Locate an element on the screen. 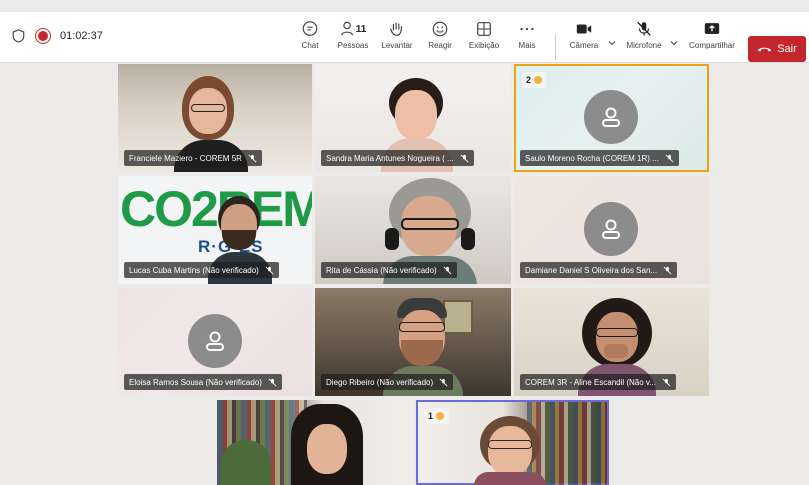 The width and height of the screenshot is (809, 485). people-button: 11 Pessoas is located at coordinates (353, 35).